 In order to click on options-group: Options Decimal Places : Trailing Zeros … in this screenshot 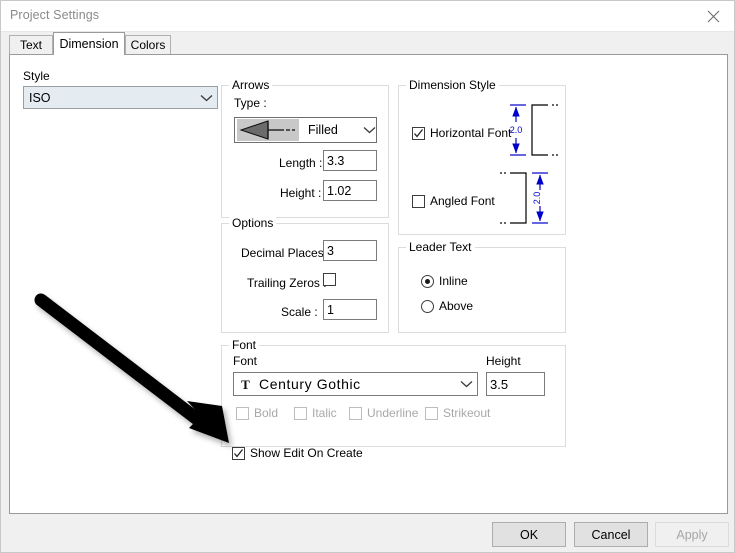, I will do `click(305, 274)`.